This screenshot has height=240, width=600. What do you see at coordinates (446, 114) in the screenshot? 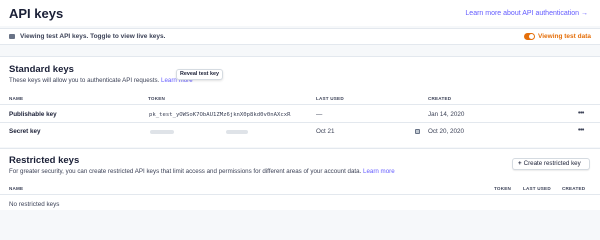
I see `created-date: Jan 14, 2020` at bounding box center [446, 114].